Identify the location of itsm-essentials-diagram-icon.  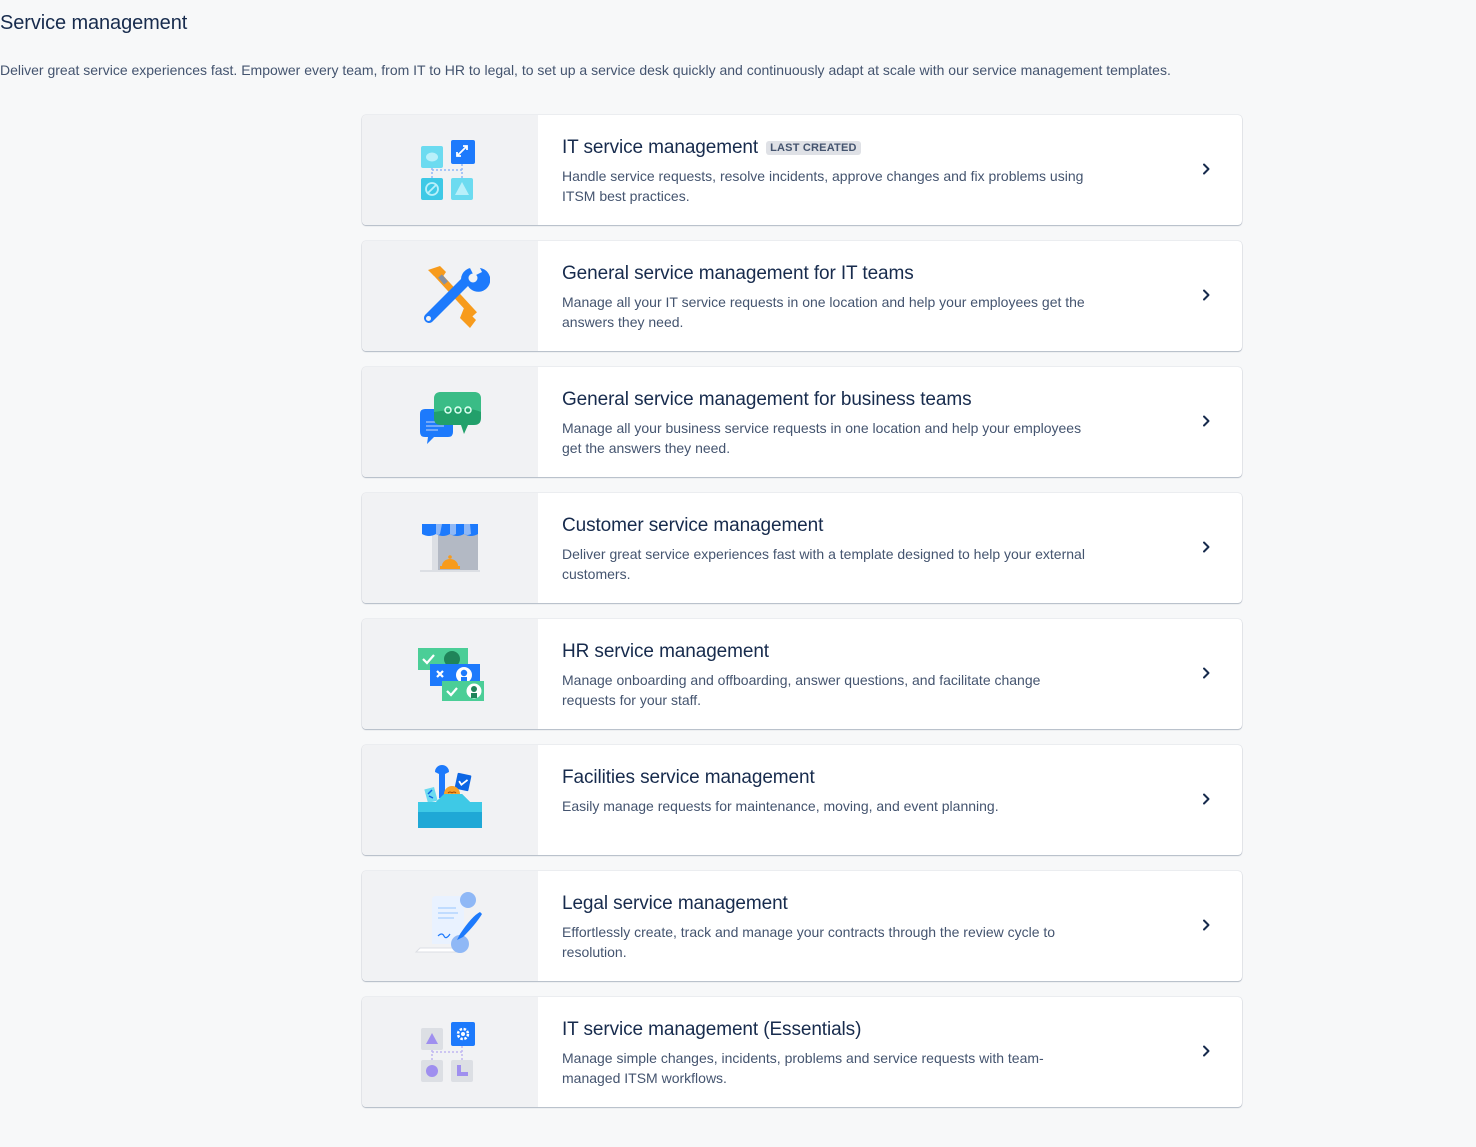
(448, 1052).